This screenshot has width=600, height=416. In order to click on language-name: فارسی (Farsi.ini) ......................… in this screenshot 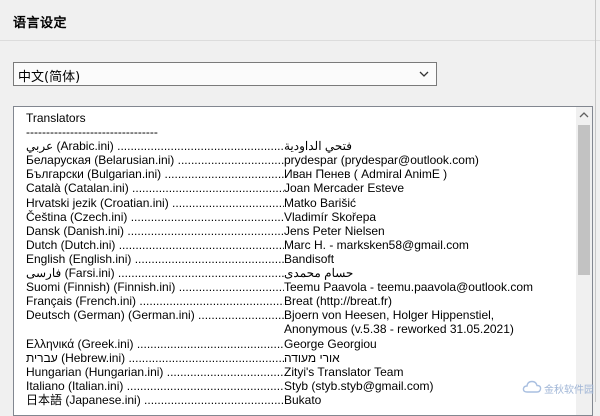, I will do `click(155, 273)`.